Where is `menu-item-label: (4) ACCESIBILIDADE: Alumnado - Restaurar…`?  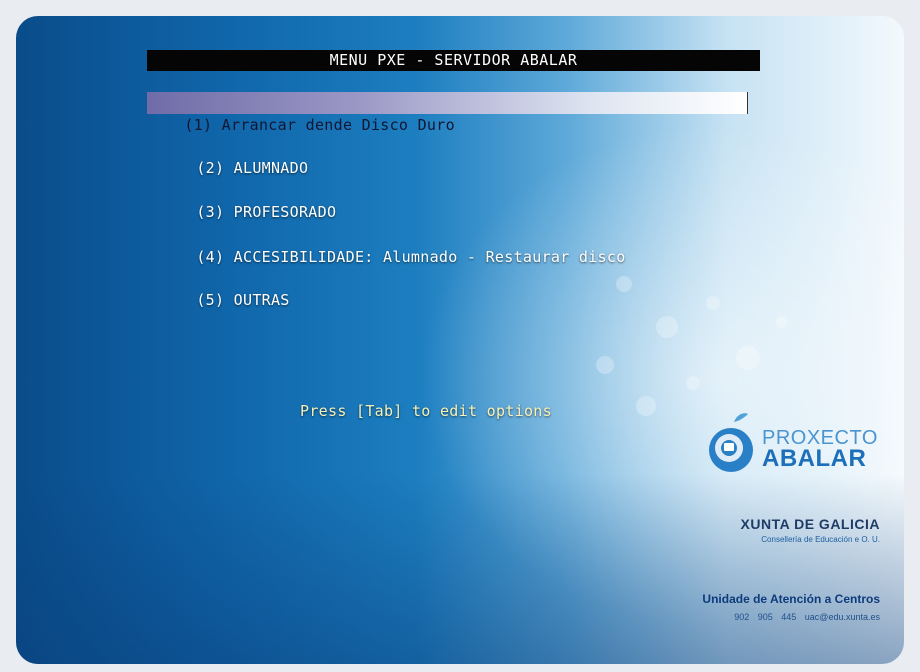 menu-item-label: (4) ACCESIBILIDADE: Alumnado - Restaurar… is located at coordinates (411, 257).